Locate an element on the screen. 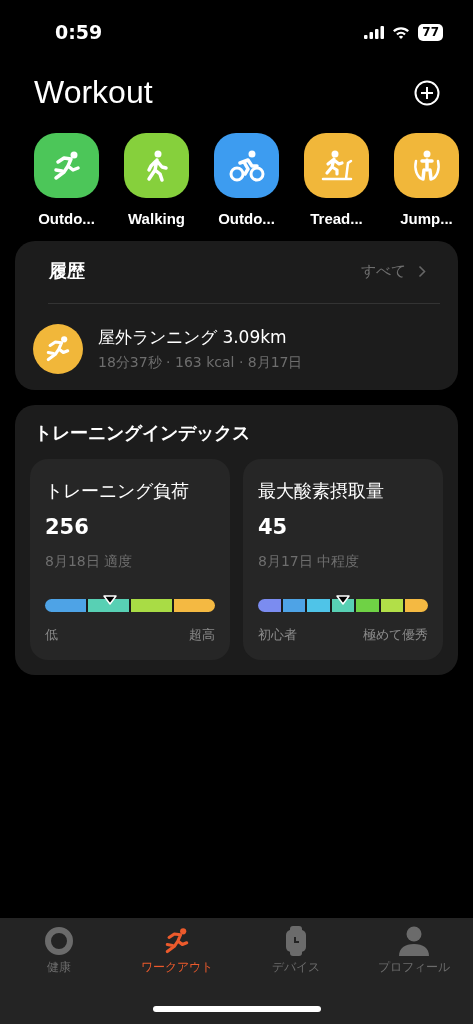 This screenshot has height=1024, width=473. tab: 健康 is located at coordinates (59, 951).